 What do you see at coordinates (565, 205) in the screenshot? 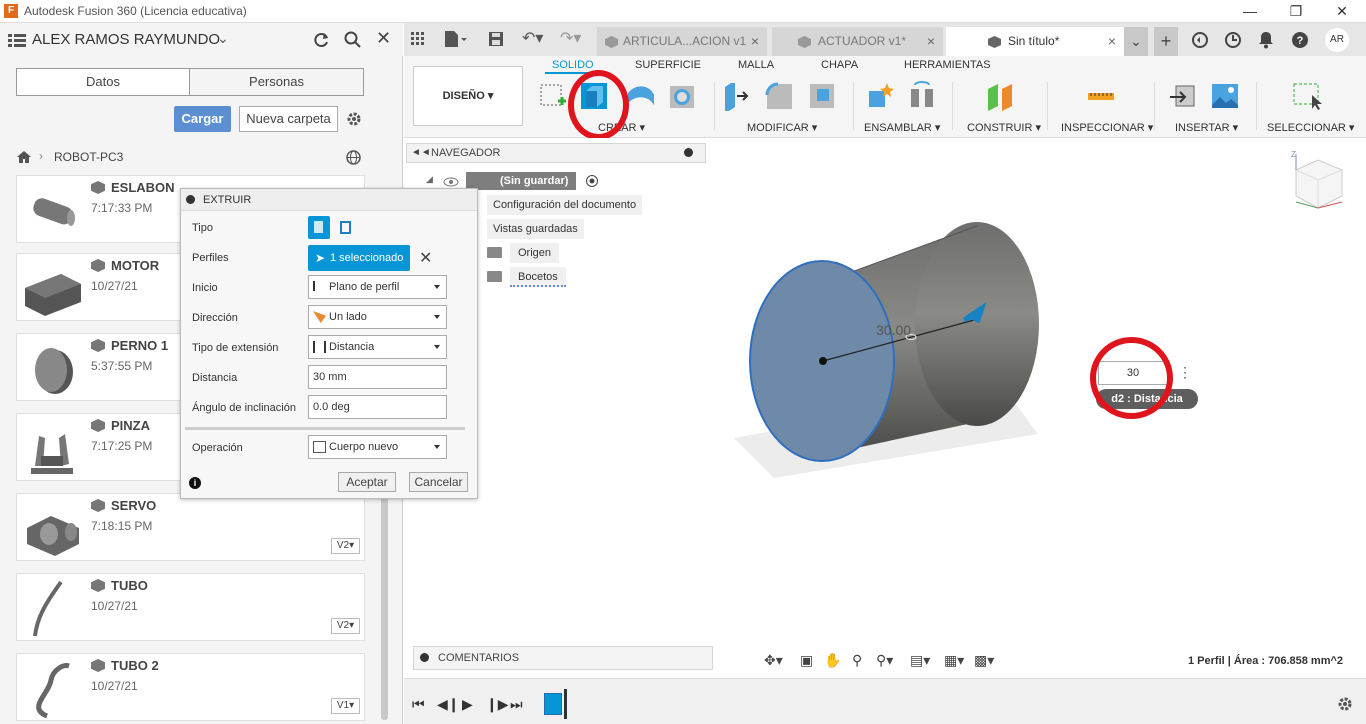
I see `nav-item: Configuración del documento` at bounding box center [565, 205].